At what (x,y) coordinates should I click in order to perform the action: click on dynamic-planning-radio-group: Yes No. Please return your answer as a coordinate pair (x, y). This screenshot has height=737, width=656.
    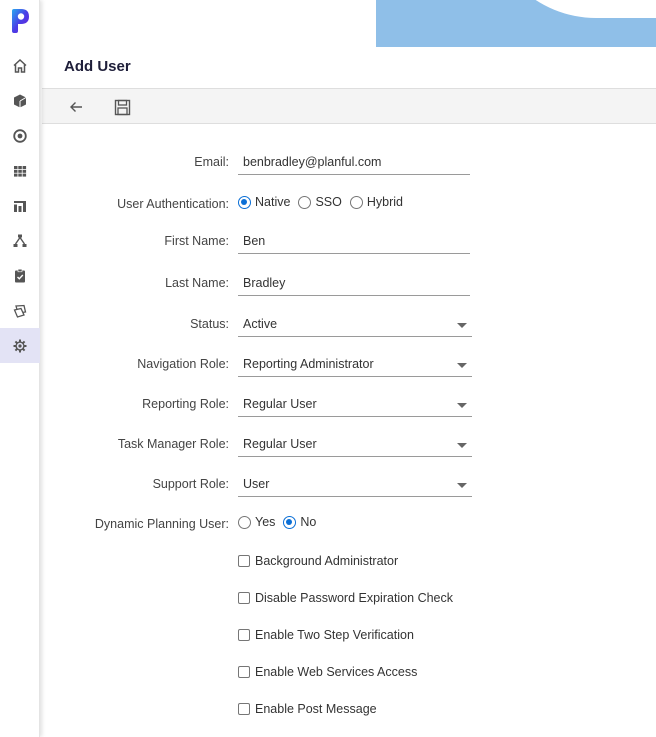
    Looking at the image, I should click on (281, 522).